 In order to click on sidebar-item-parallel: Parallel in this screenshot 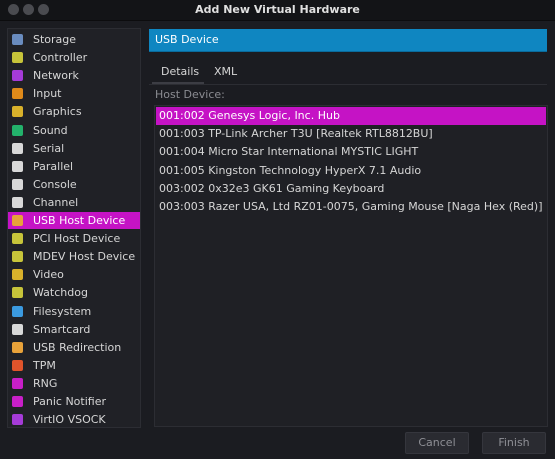, I will do `click(74, 166)`.